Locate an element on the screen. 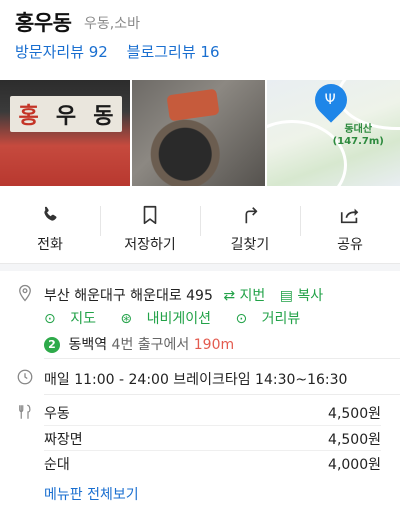 The width and height of the screenshot is (400, 524). menu-item: 순대 4,000원 is located at coordinates (212, 464).